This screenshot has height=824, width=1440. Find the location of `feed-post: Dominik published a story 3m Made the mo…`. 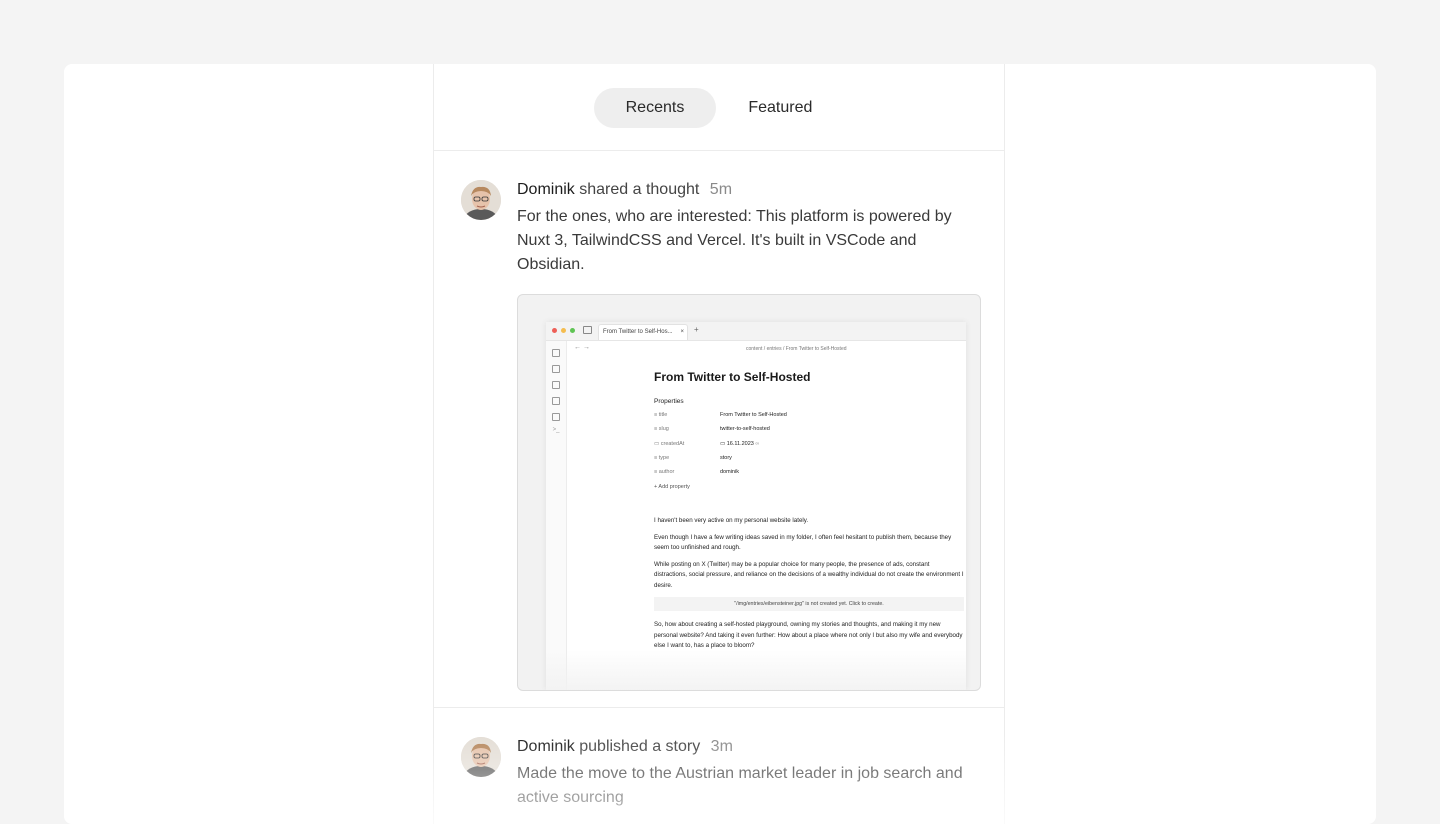

feed-post: Dominik published a story 3m Made the mo… is located at coordinates (719, 759).